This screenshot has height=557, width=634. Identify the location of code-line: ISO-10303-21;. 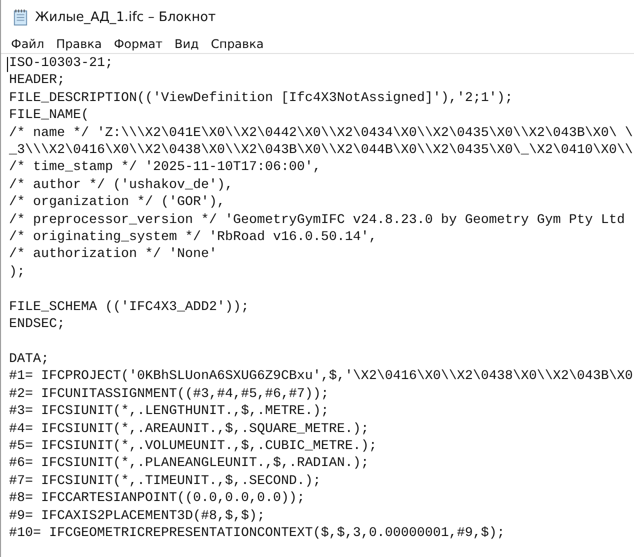
(61, 64).